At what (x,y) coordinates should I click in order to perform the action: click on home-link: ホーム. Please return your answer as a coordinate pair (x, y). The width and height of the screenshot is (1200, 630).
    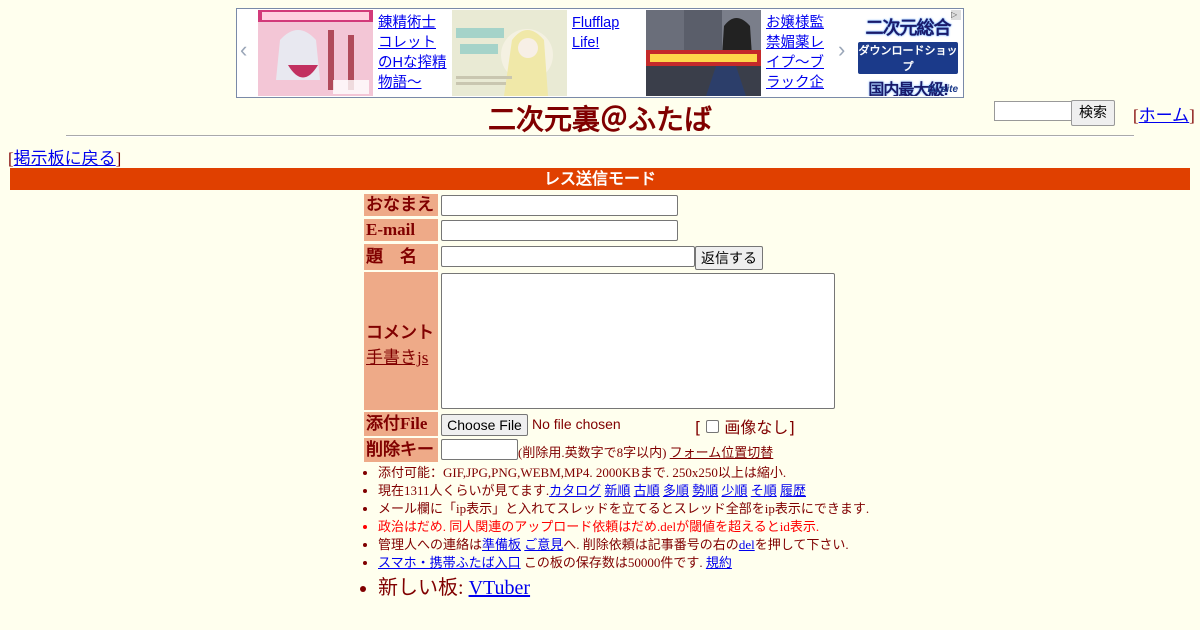
    Looking at the image, I should click on (1164, 115).